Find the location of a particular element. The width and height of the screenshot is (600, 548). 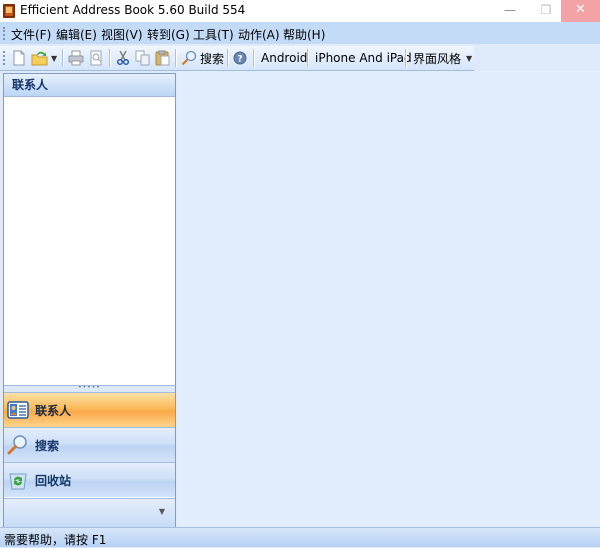

search-button-label: 搜索 is located at coordinates (212, 58).